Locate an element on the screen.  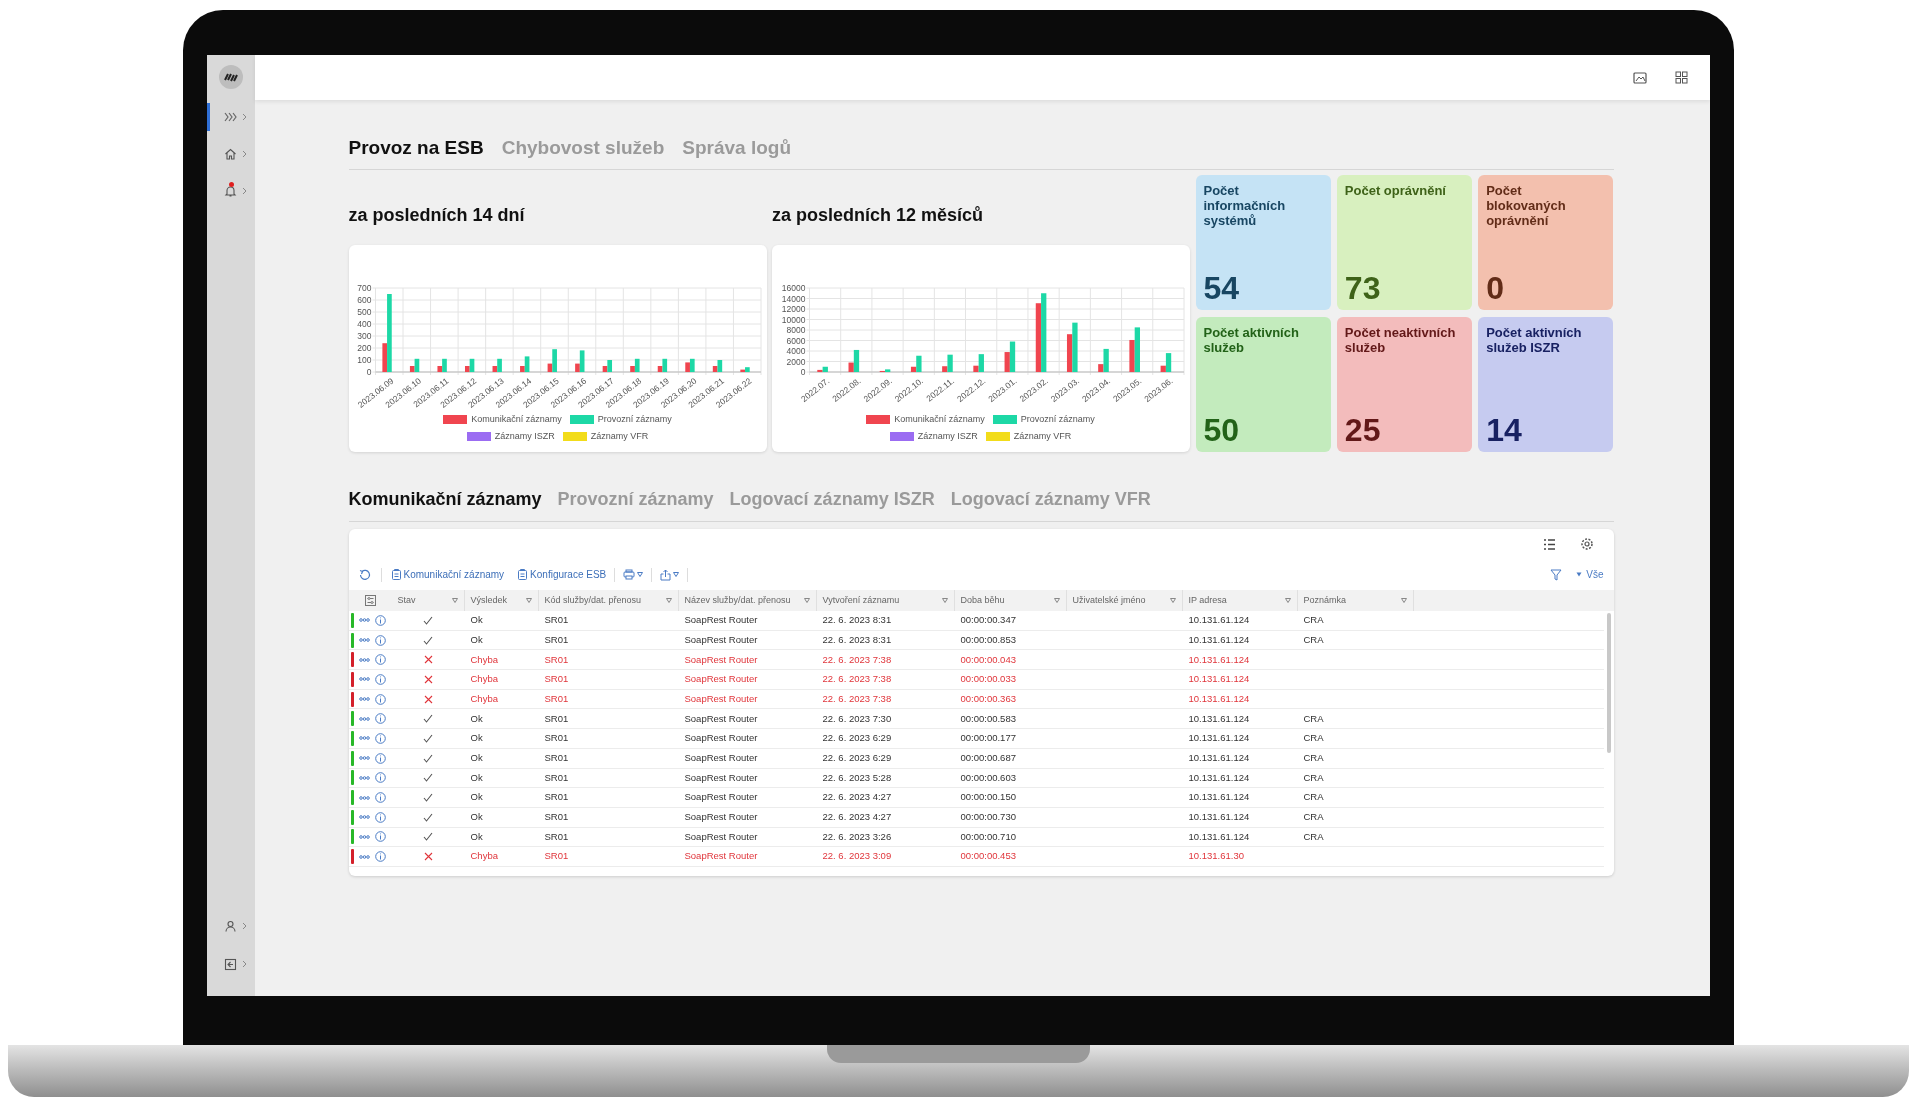
refresh-icon is located at coordinates (364, 574).